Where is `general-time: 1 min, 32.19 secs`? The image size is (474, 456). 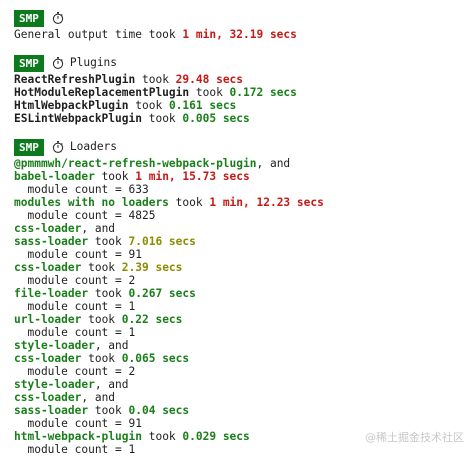 general-time: 1 min, 32.19 secs is located at coordinates (239, 34).